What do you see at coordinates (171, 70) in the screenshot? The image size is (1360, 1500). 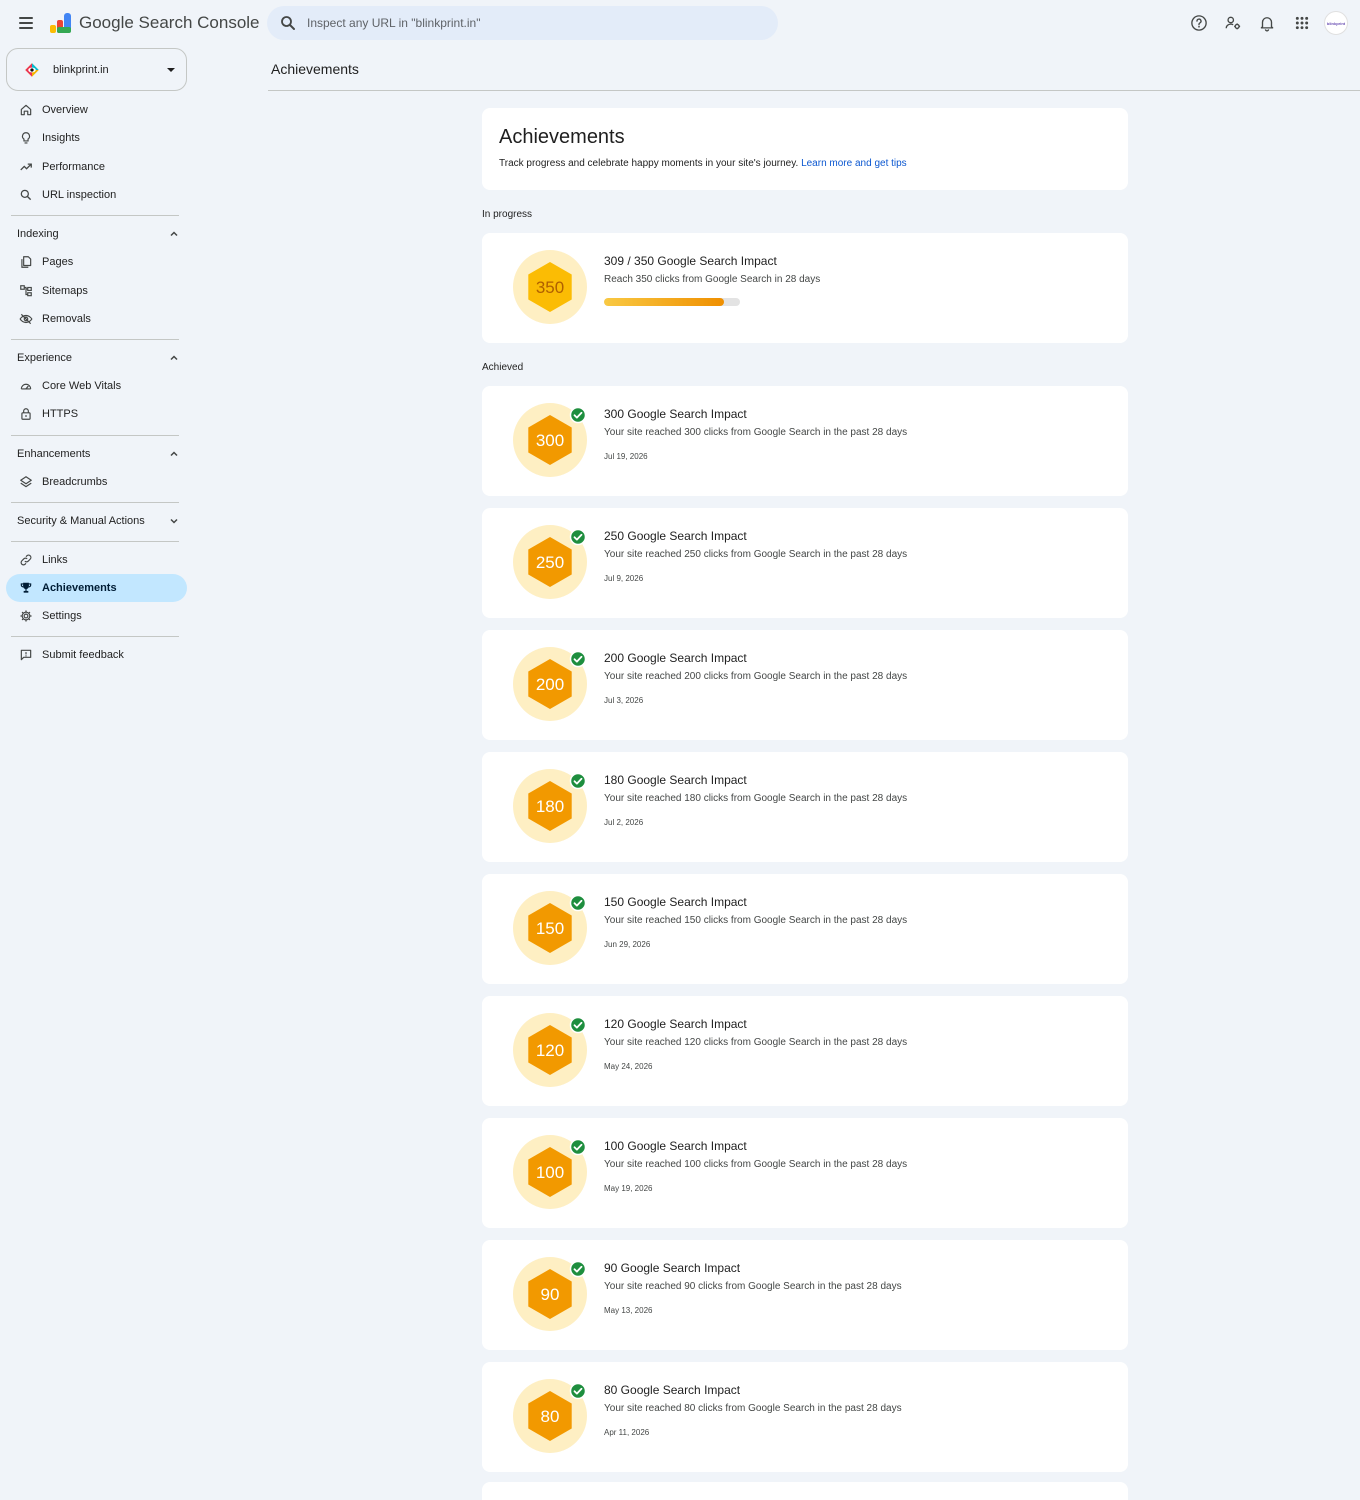 I see `caret-down-icon` at bounding box center [171, 70].